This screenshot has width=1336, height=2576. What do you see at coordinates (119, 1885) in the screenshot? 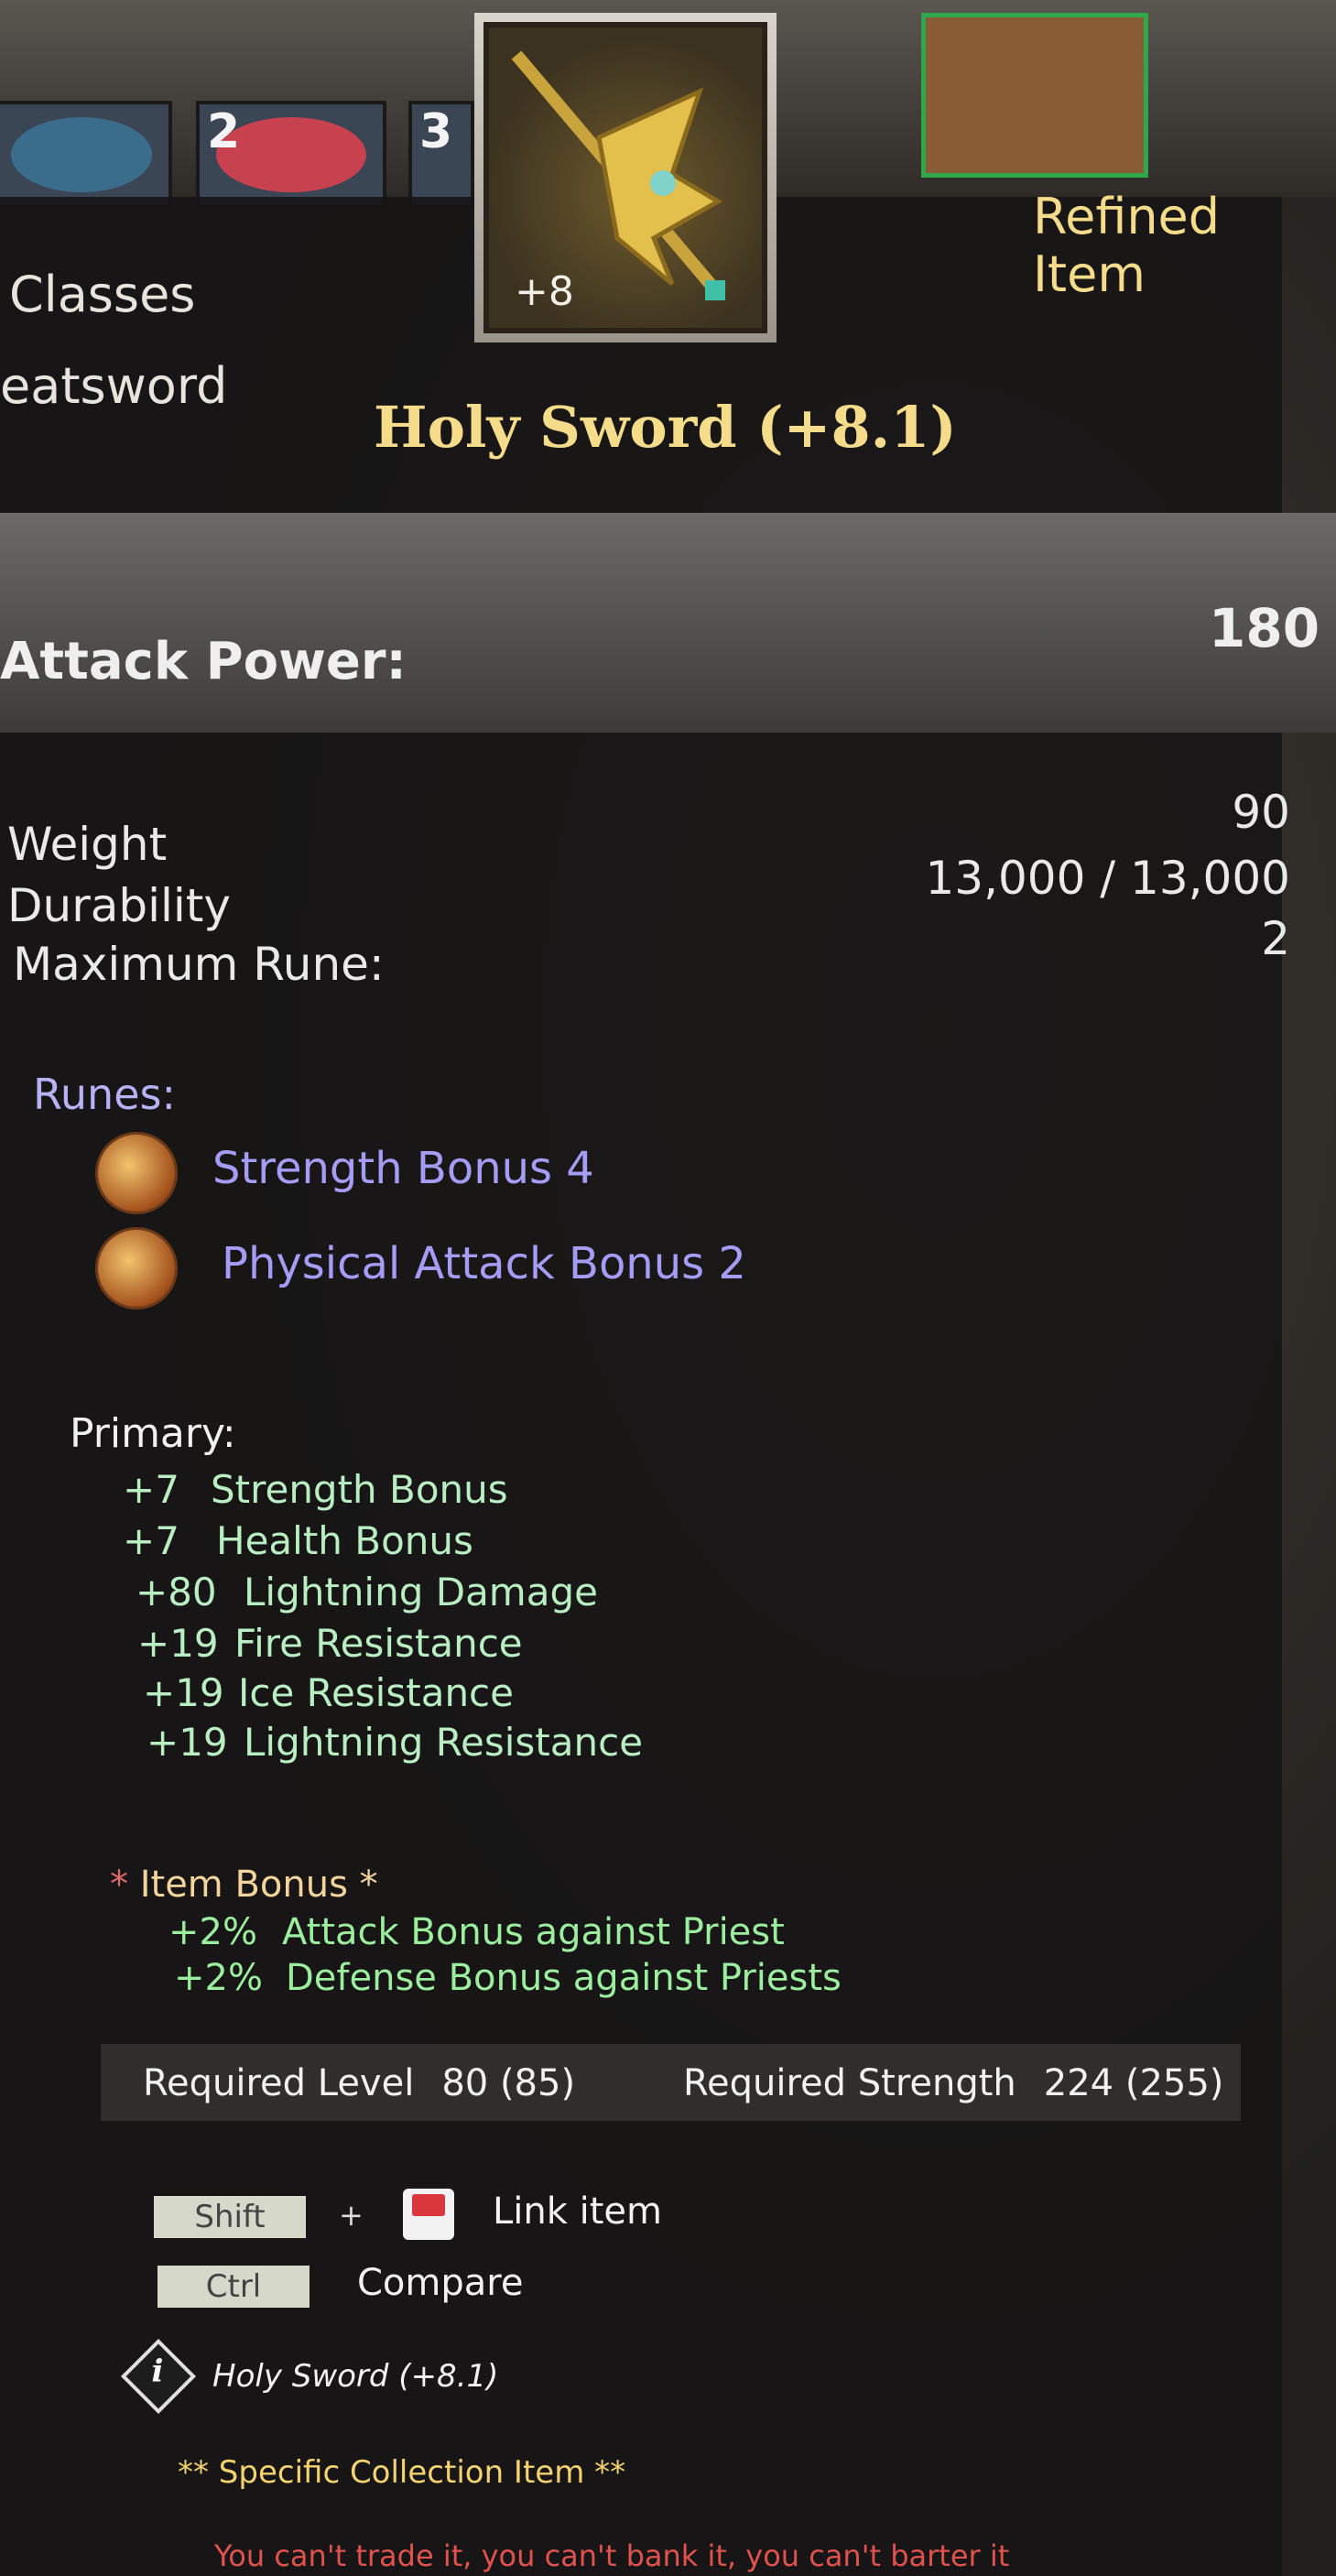
I see `bonus-star-left: *` at bounding box center [119, 1885].